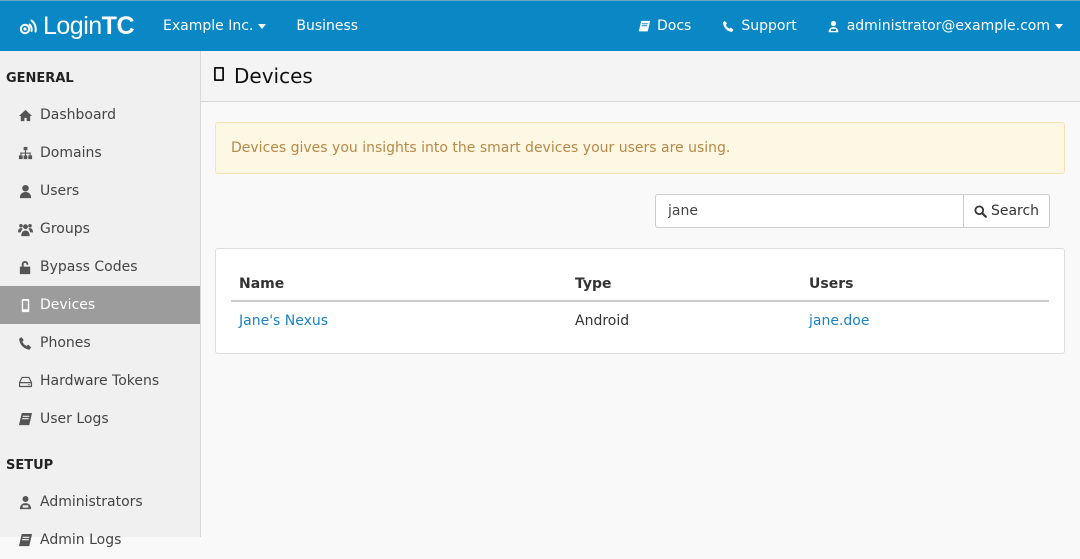 The height and width of the screenshot is (559, 1080). Describe the element at coordinates (769, 26) in the screenshot. I see `support-label: Support` at that location.